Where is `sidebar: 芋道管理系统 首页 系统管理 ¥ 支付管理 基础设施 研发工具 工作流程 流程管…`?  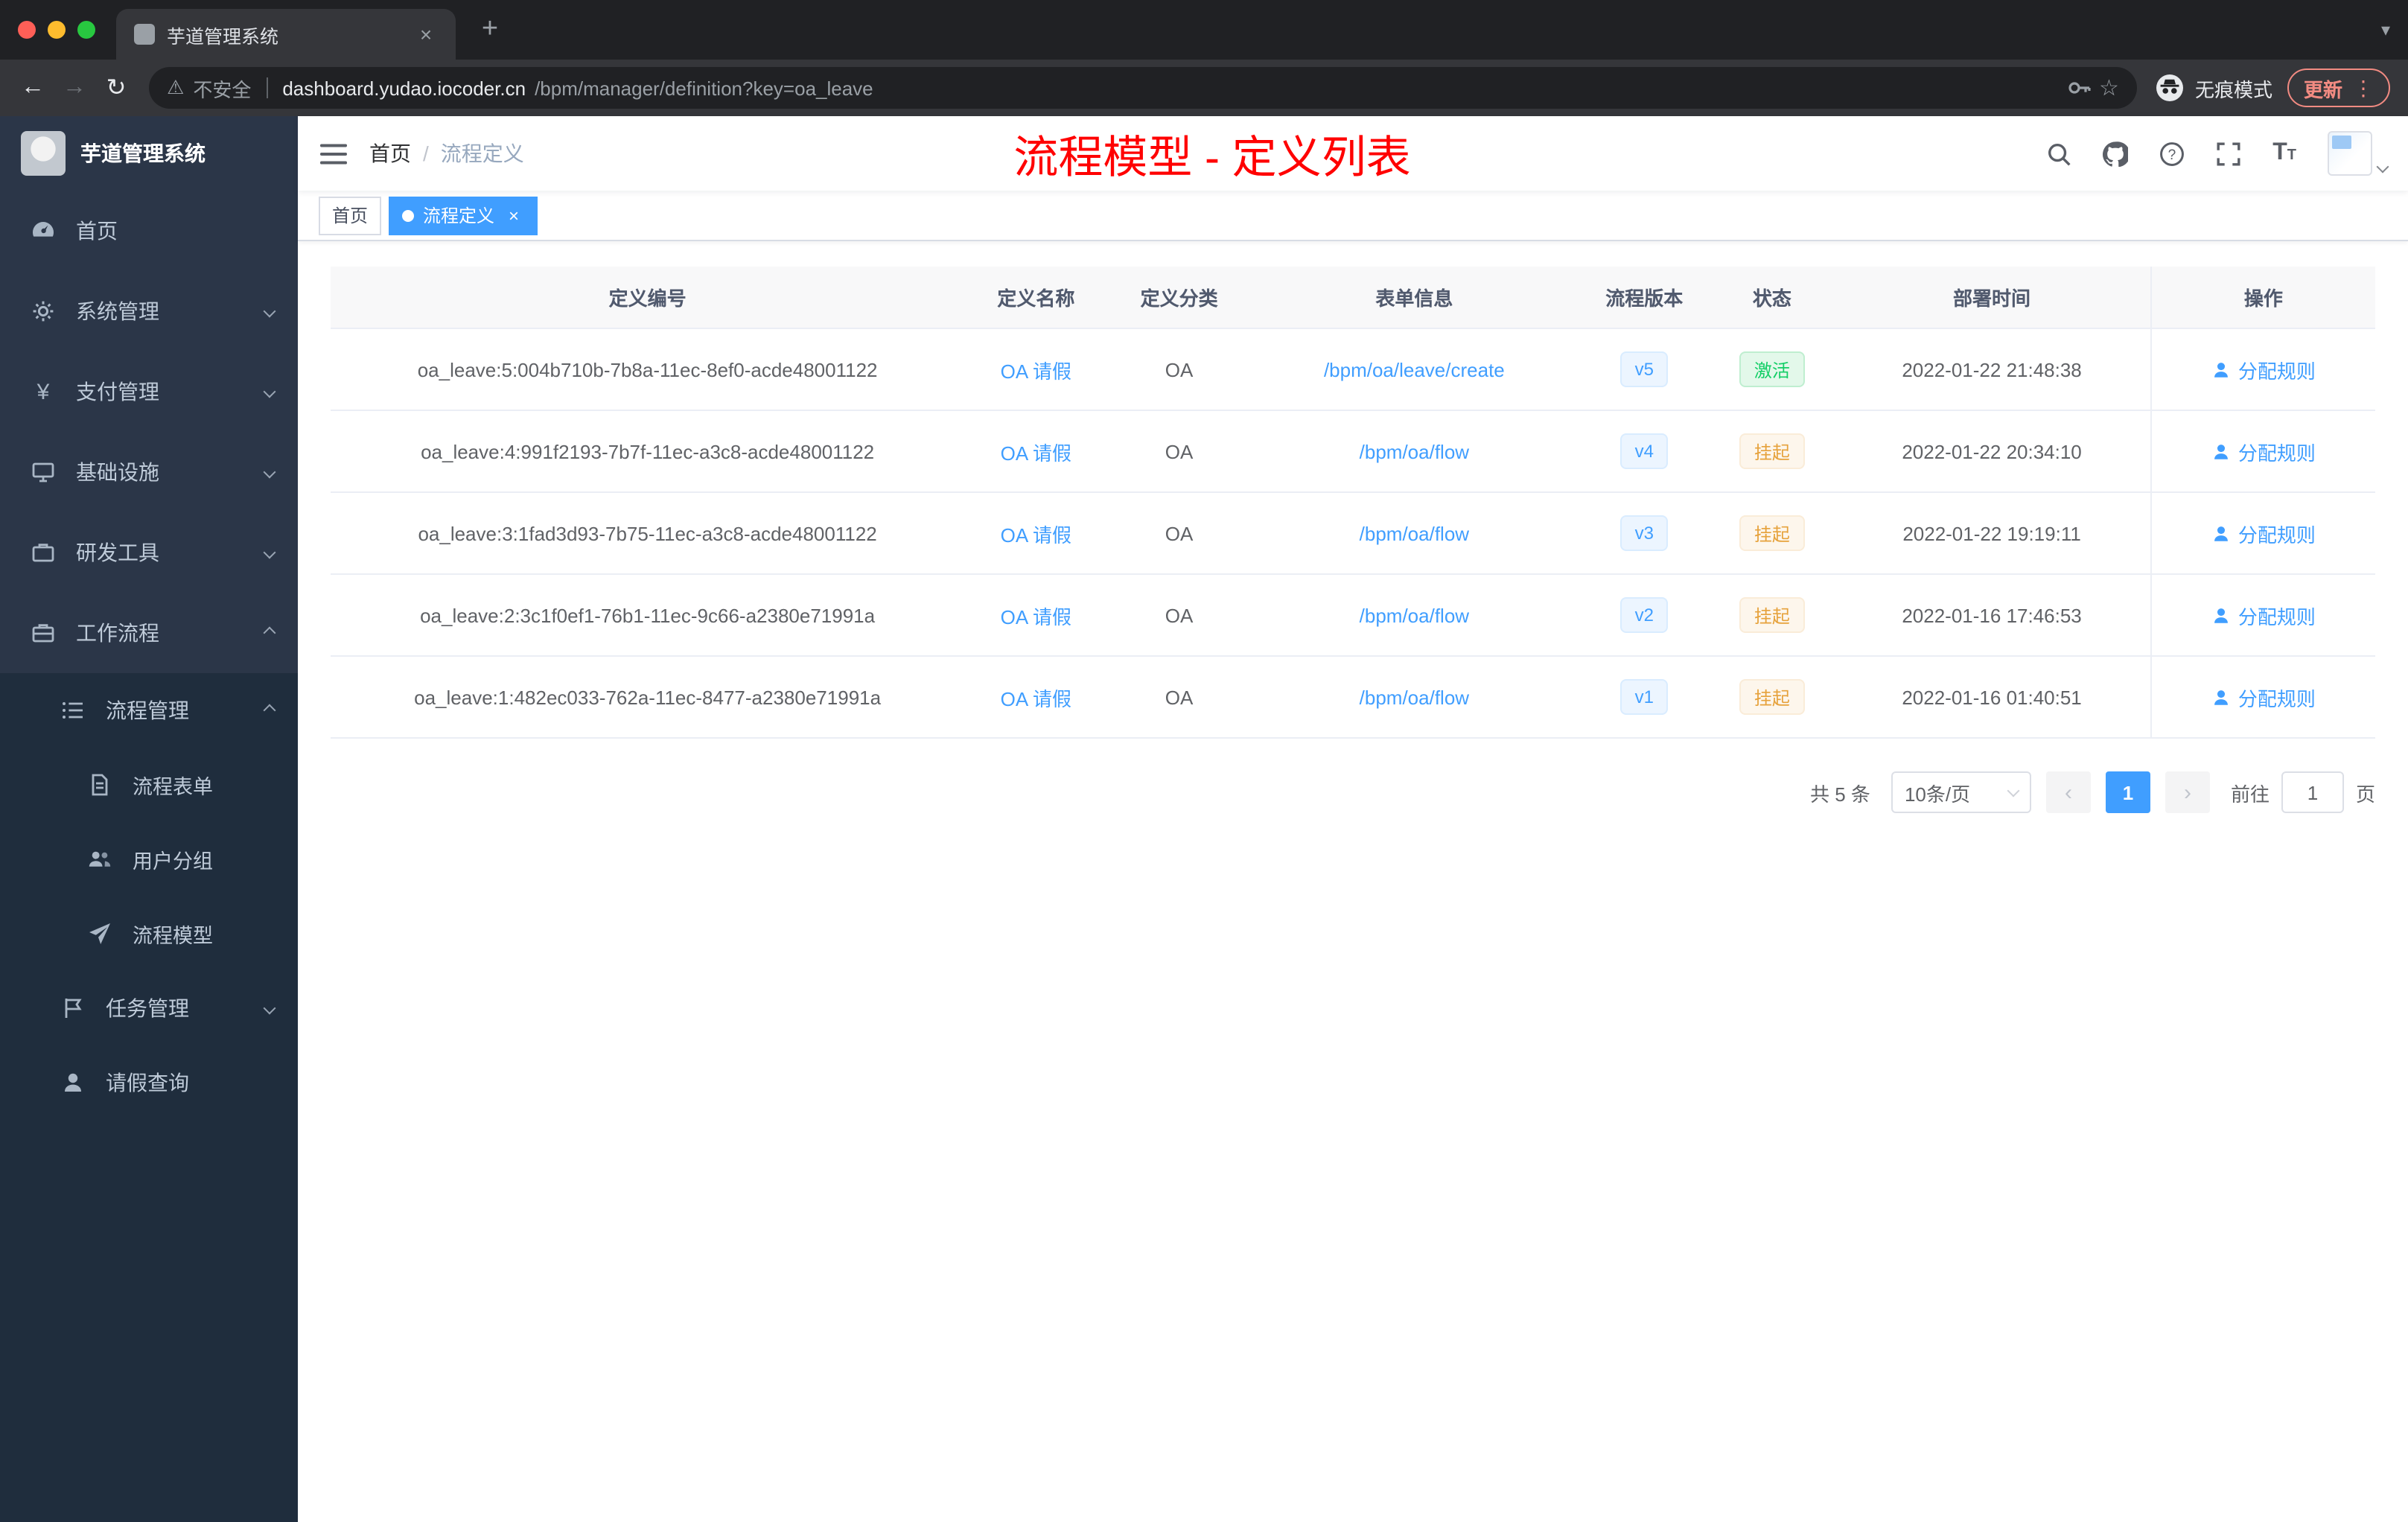
sidebar: 芋道管理系统 首页 系统管理 ¥ 支付管理 基础设施 研发工具 工作流程 流程管… is located at coordinates (149, 819).